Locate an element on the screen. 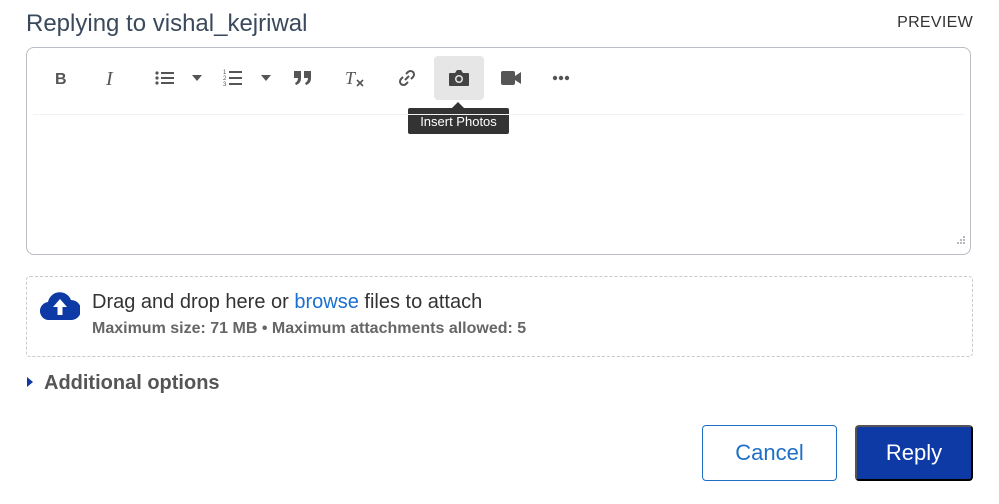  svg-text: B is located at coordinates (61, 78).